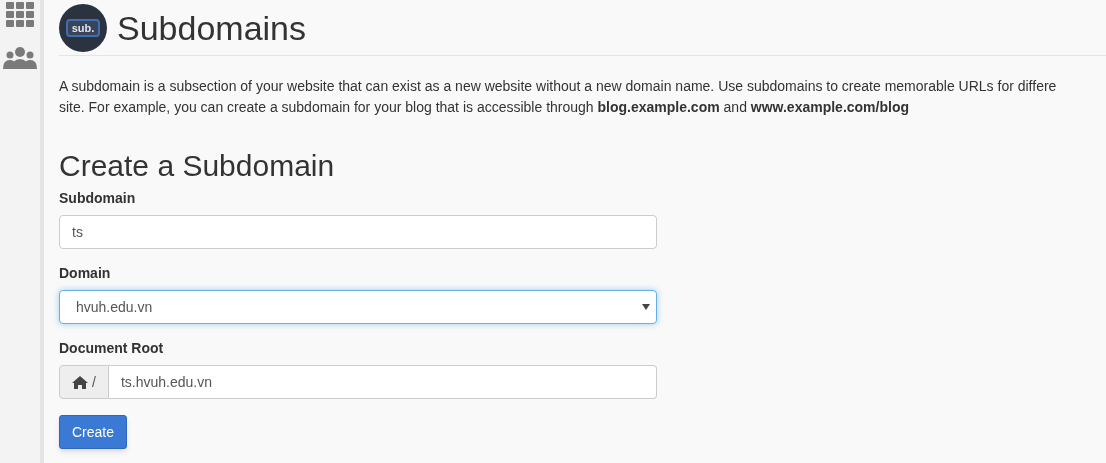 The height and width of the screenshot is (463, 1106). What do you see at coordinates (358, 307) in the screenshot?
I see `domain-select: hvuh.edu.vn` at bounding box center [358, 307].